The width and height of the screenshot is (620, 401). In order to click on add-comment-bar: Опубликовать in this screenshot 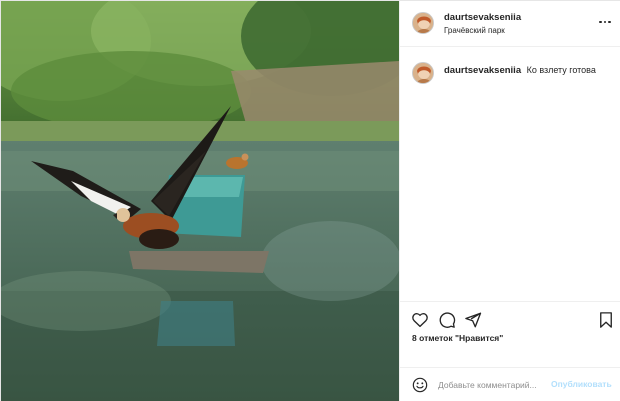, I will do `click(510, 384)`.